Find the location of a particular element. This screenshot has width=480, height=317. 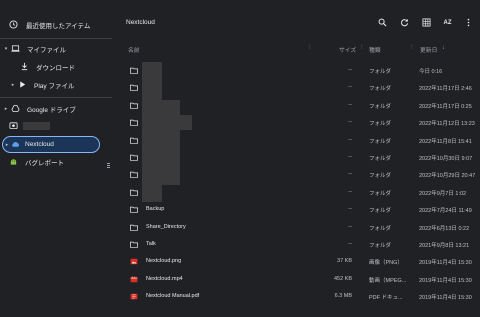

file-row: -- フォルダ 2022年11月17日 2:46 is located at coordinates (296, 87).